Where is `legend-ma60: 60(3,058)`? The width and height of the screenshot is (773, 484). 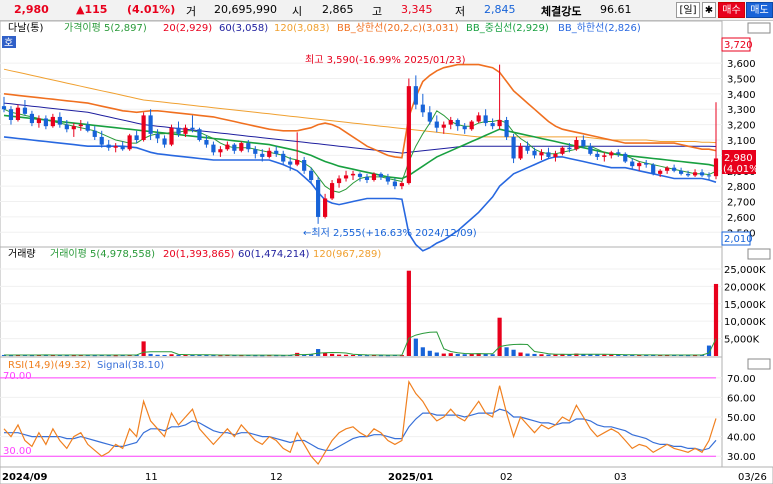 legend-ma60: 60(3,058) is located at coordinates (243, 28).